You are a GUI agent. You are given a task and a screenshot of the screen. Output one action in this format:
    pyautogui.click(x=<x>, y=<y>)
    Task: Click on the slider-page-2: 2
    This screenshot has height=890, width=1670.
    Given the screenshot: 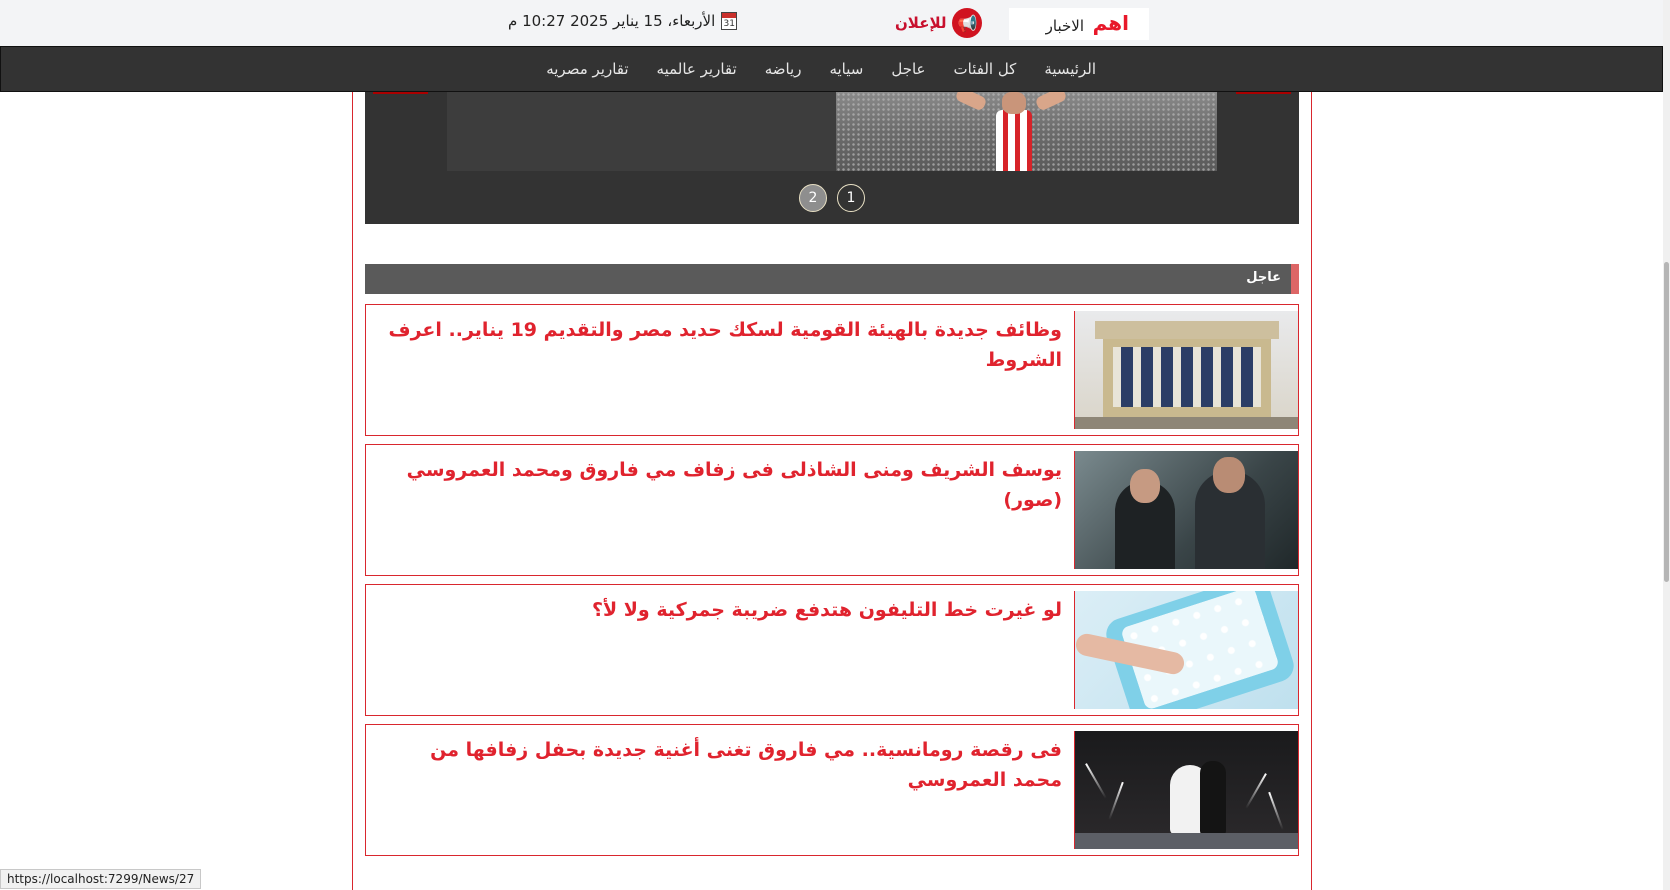 What is the action you would take?
    pyautogui.click(x=813, y=198)
    